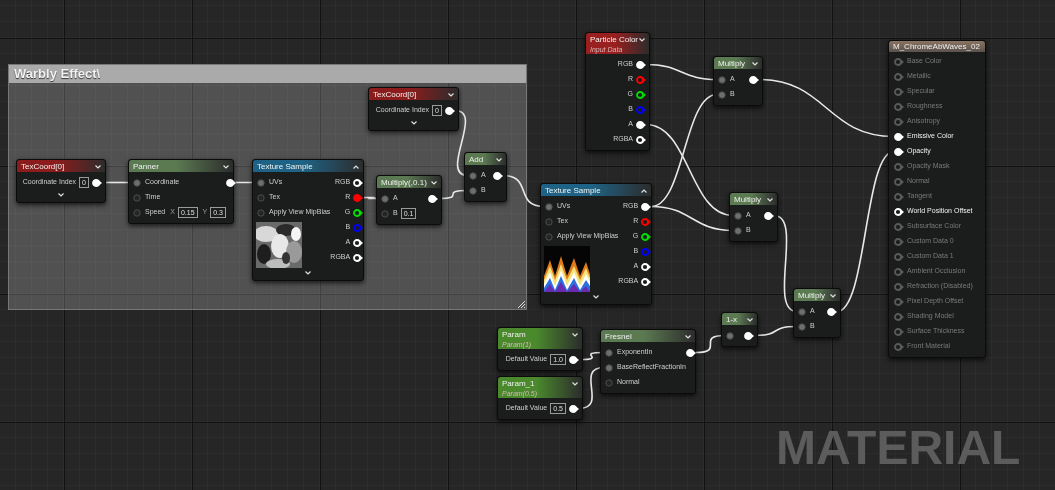 Image resolution: width=1055 pixels, height=490 pixels. What do you see at coordinates (936, 46) in the screenshot?
I see `node-title: M_ChromeAbWaves_02` at bounding box center [936, 46].